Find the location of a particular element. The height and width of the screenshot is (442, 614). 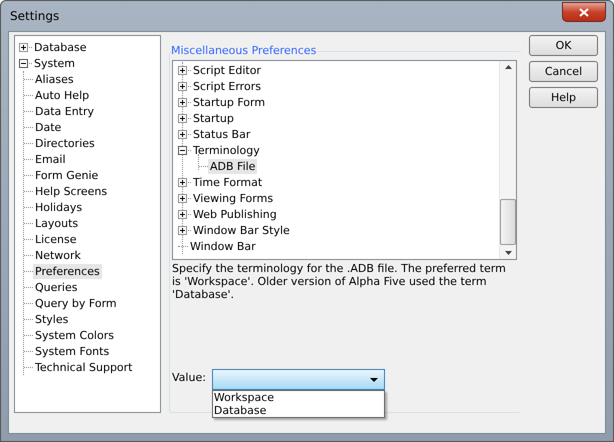

description-text: Specify the terminology for the .ADB file. The preferred term is 'Workspace'. Older version of Alpha Five used the term 'Database'. is located at coordinates (339, 281).